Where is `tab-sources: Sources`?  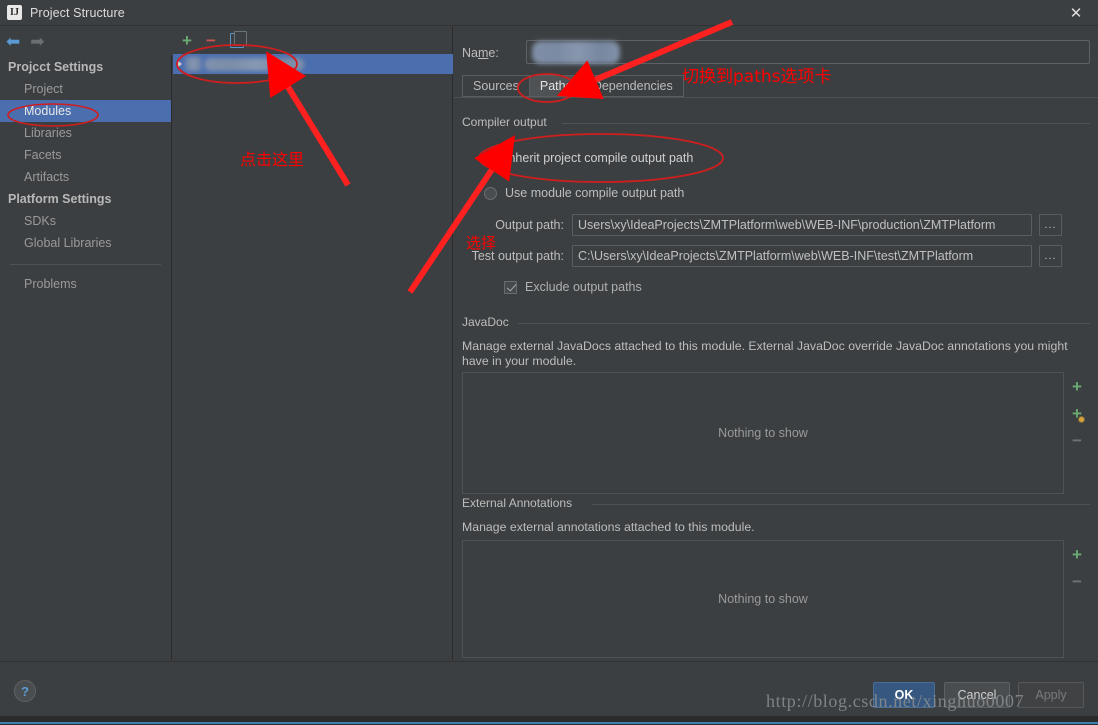
tab-sources: Sources is located at coordinates (495, 86).